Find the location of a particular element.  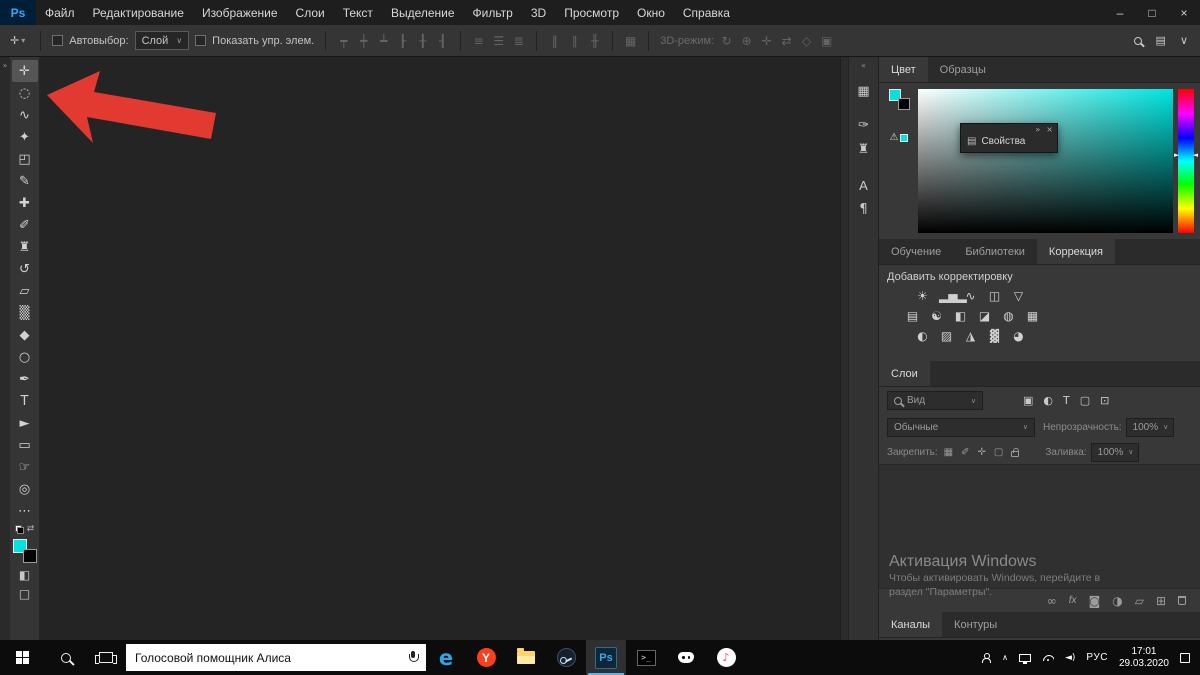

opacity-select: 100% ∨ is located at coordinates (1149, 427).